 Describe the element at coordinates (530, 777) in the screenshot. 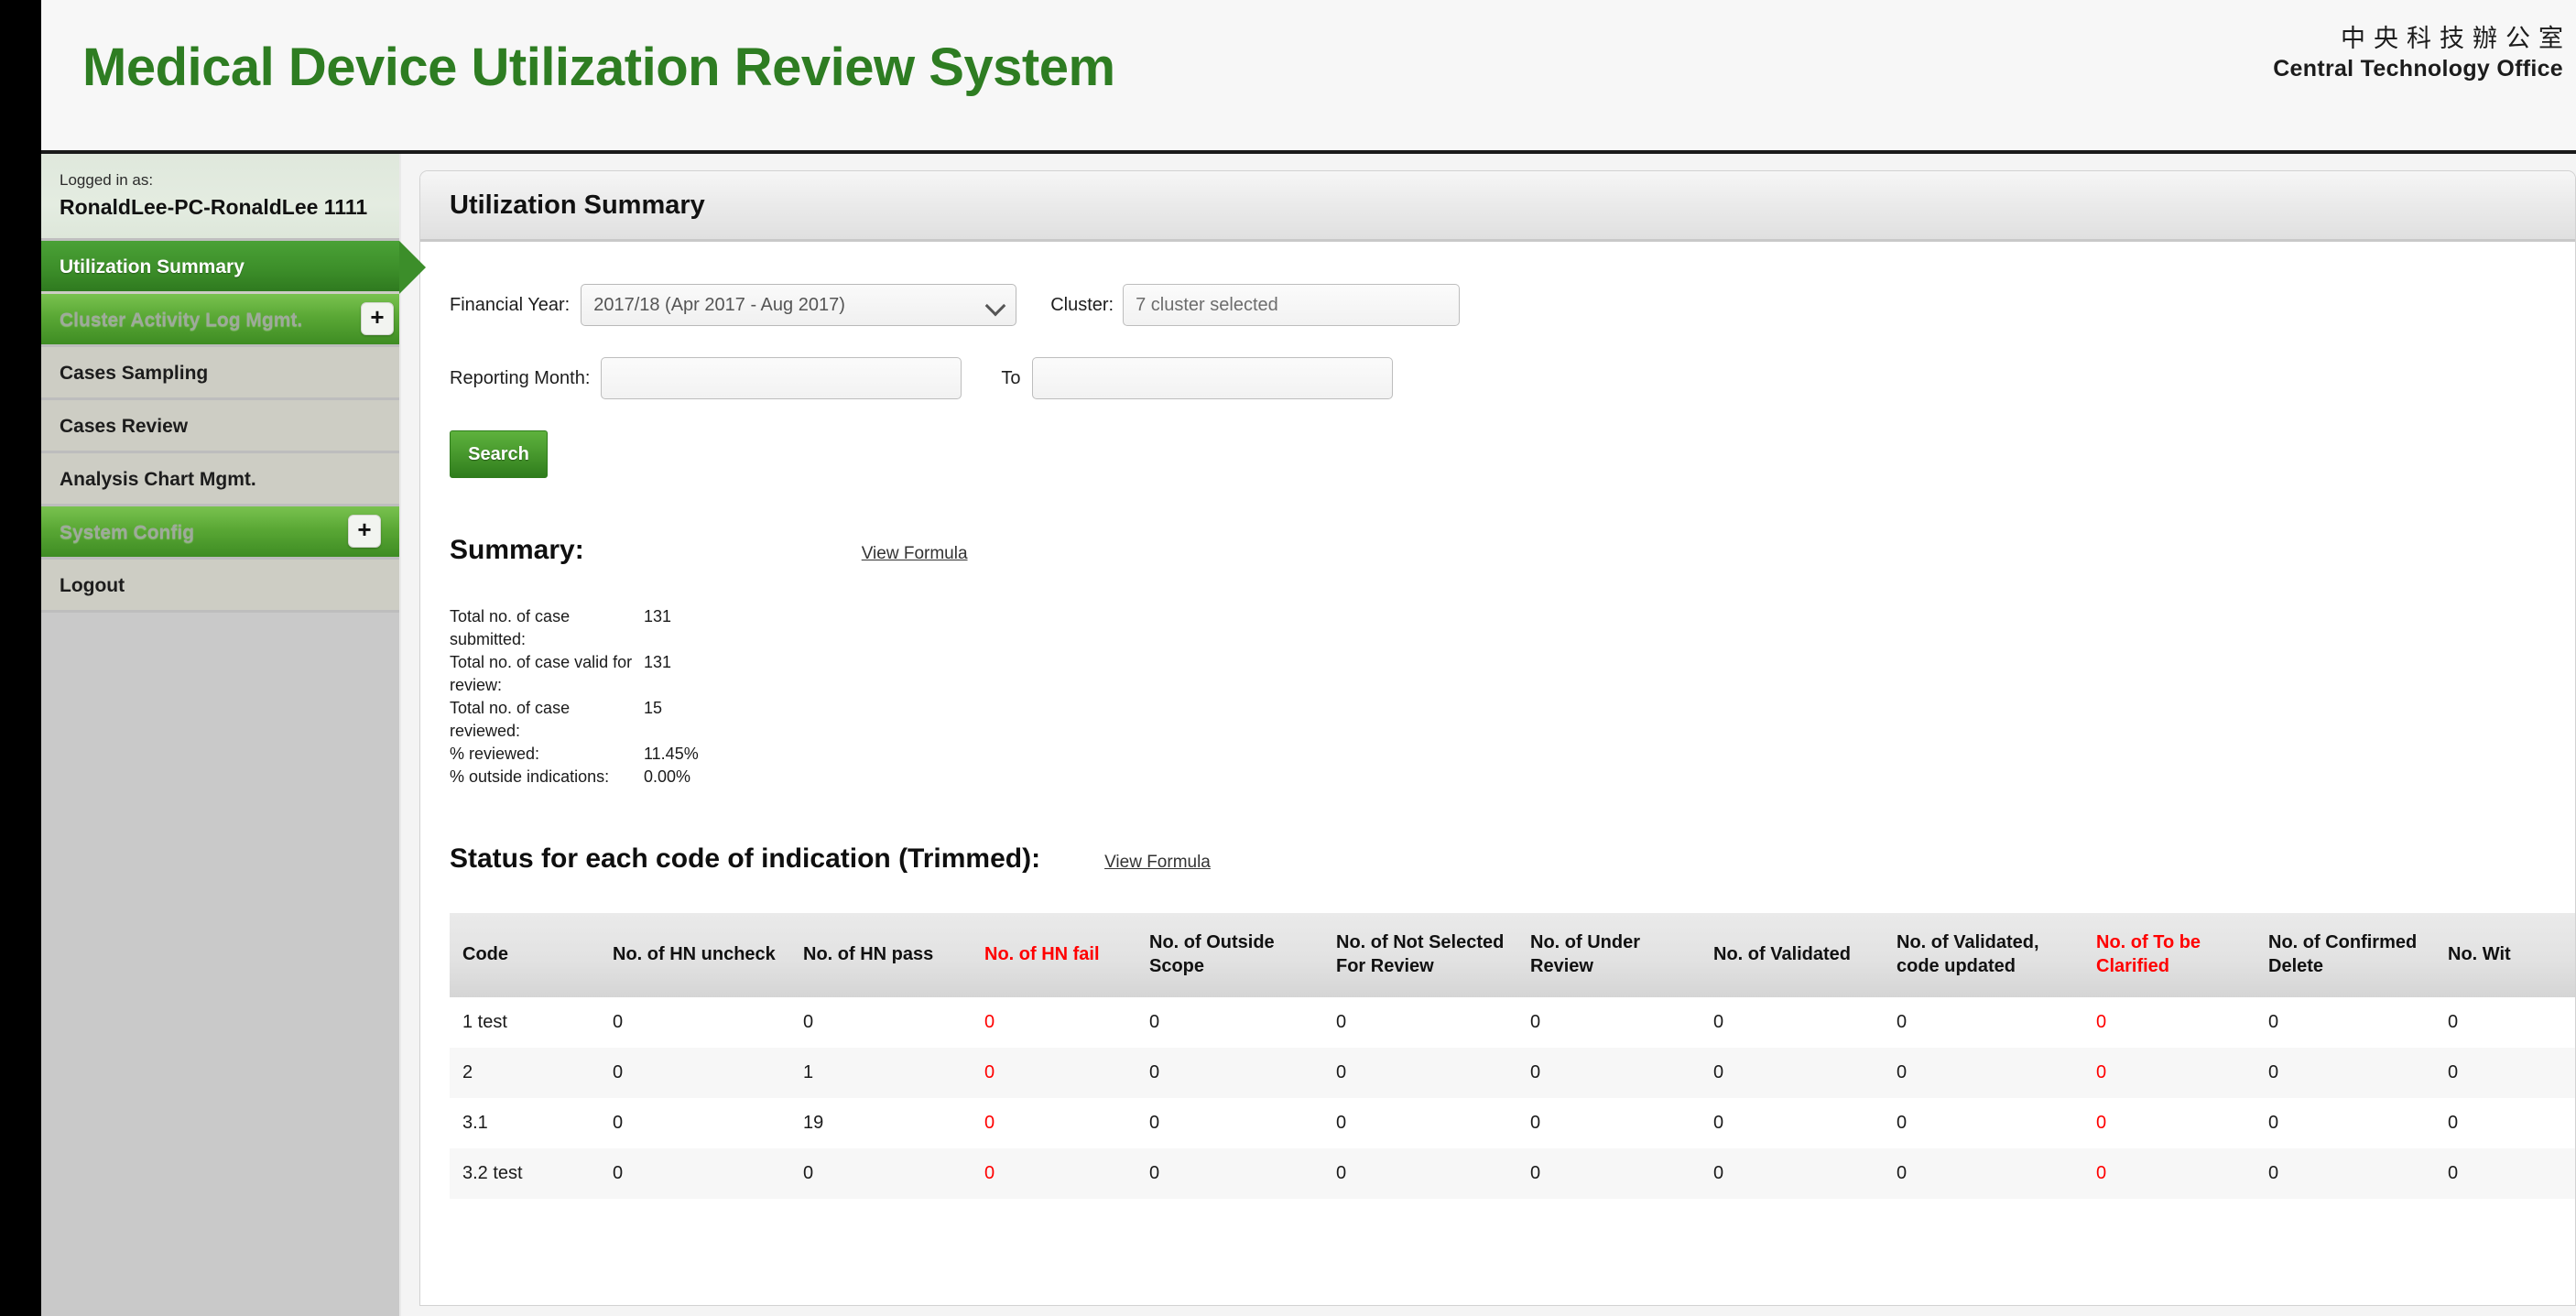

I see `summary-stat-label: % outside indications:` at that location.